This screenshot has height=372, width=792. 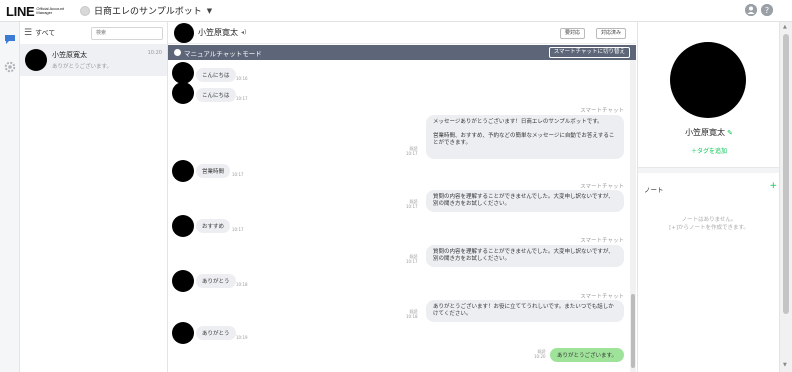 I want to click on account-switcher: 日商エレのサンプルボット ▼, so click(x=146, y=10).